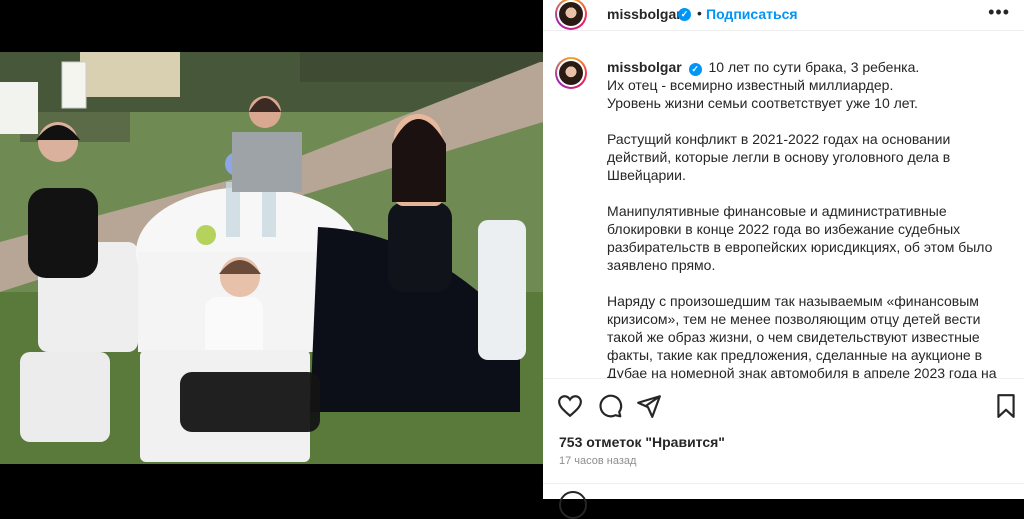  Describe the element at coordinates (646, 175) in the screenshot. I see `caption-line: Швейцарии.` at that location.